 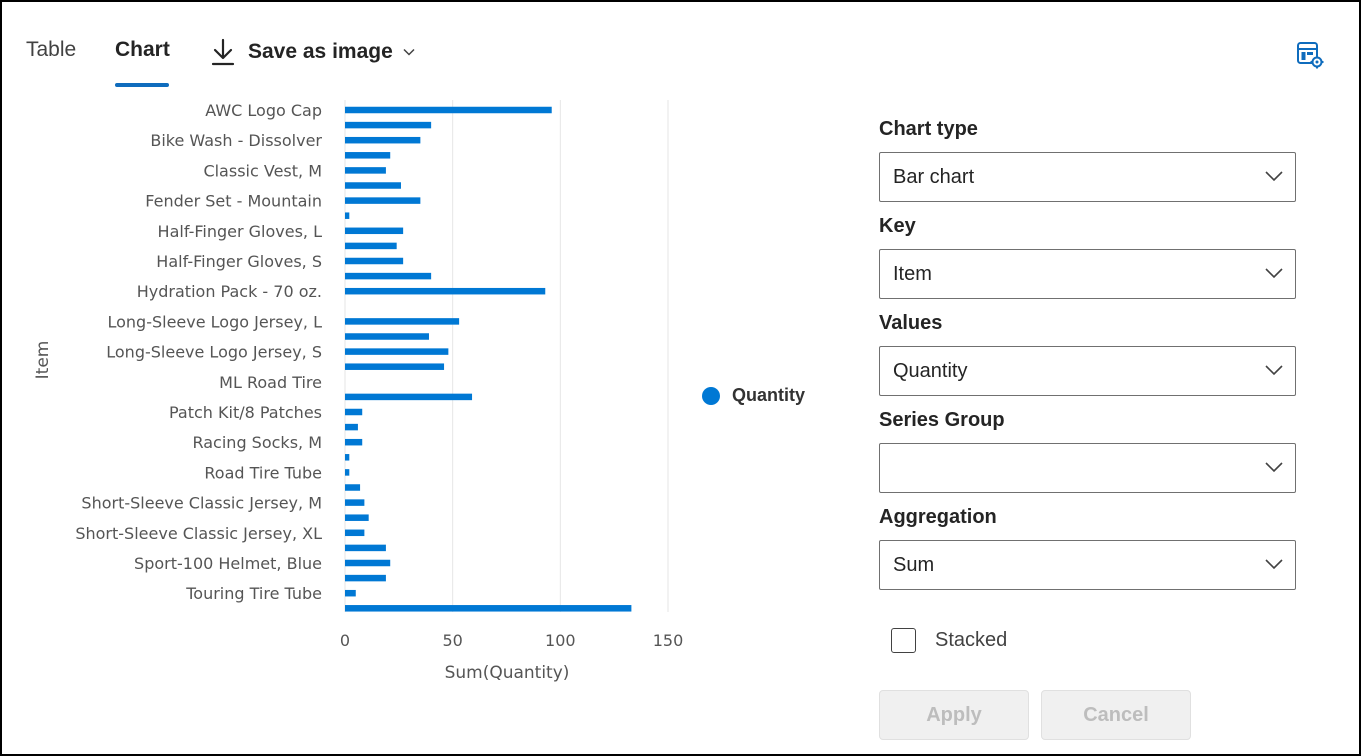 I want to click on cancel-button: Cancel, so click(x=1116, y=715).